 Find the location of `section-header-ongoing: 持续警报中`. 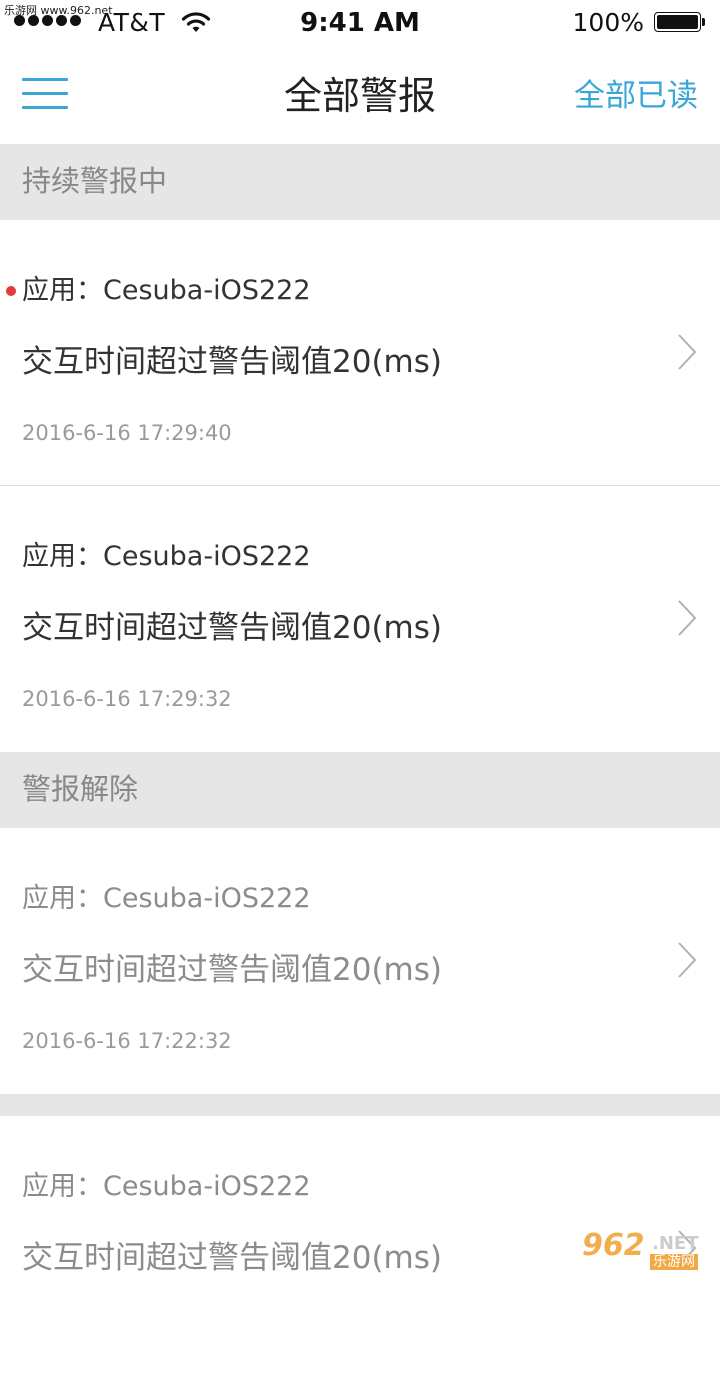

section-header-ongoing: 持续警报中 is located at coordinates (360, 182).